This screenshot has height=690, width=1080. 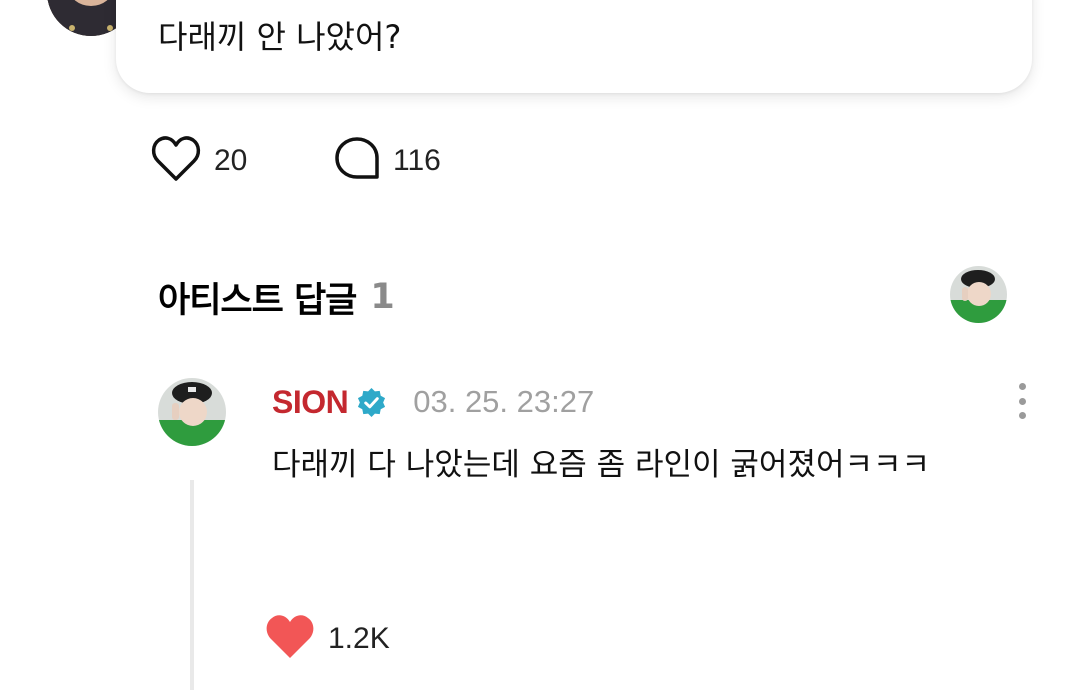 I want to click on artist-avatar-small, so click(x=978, y=294).